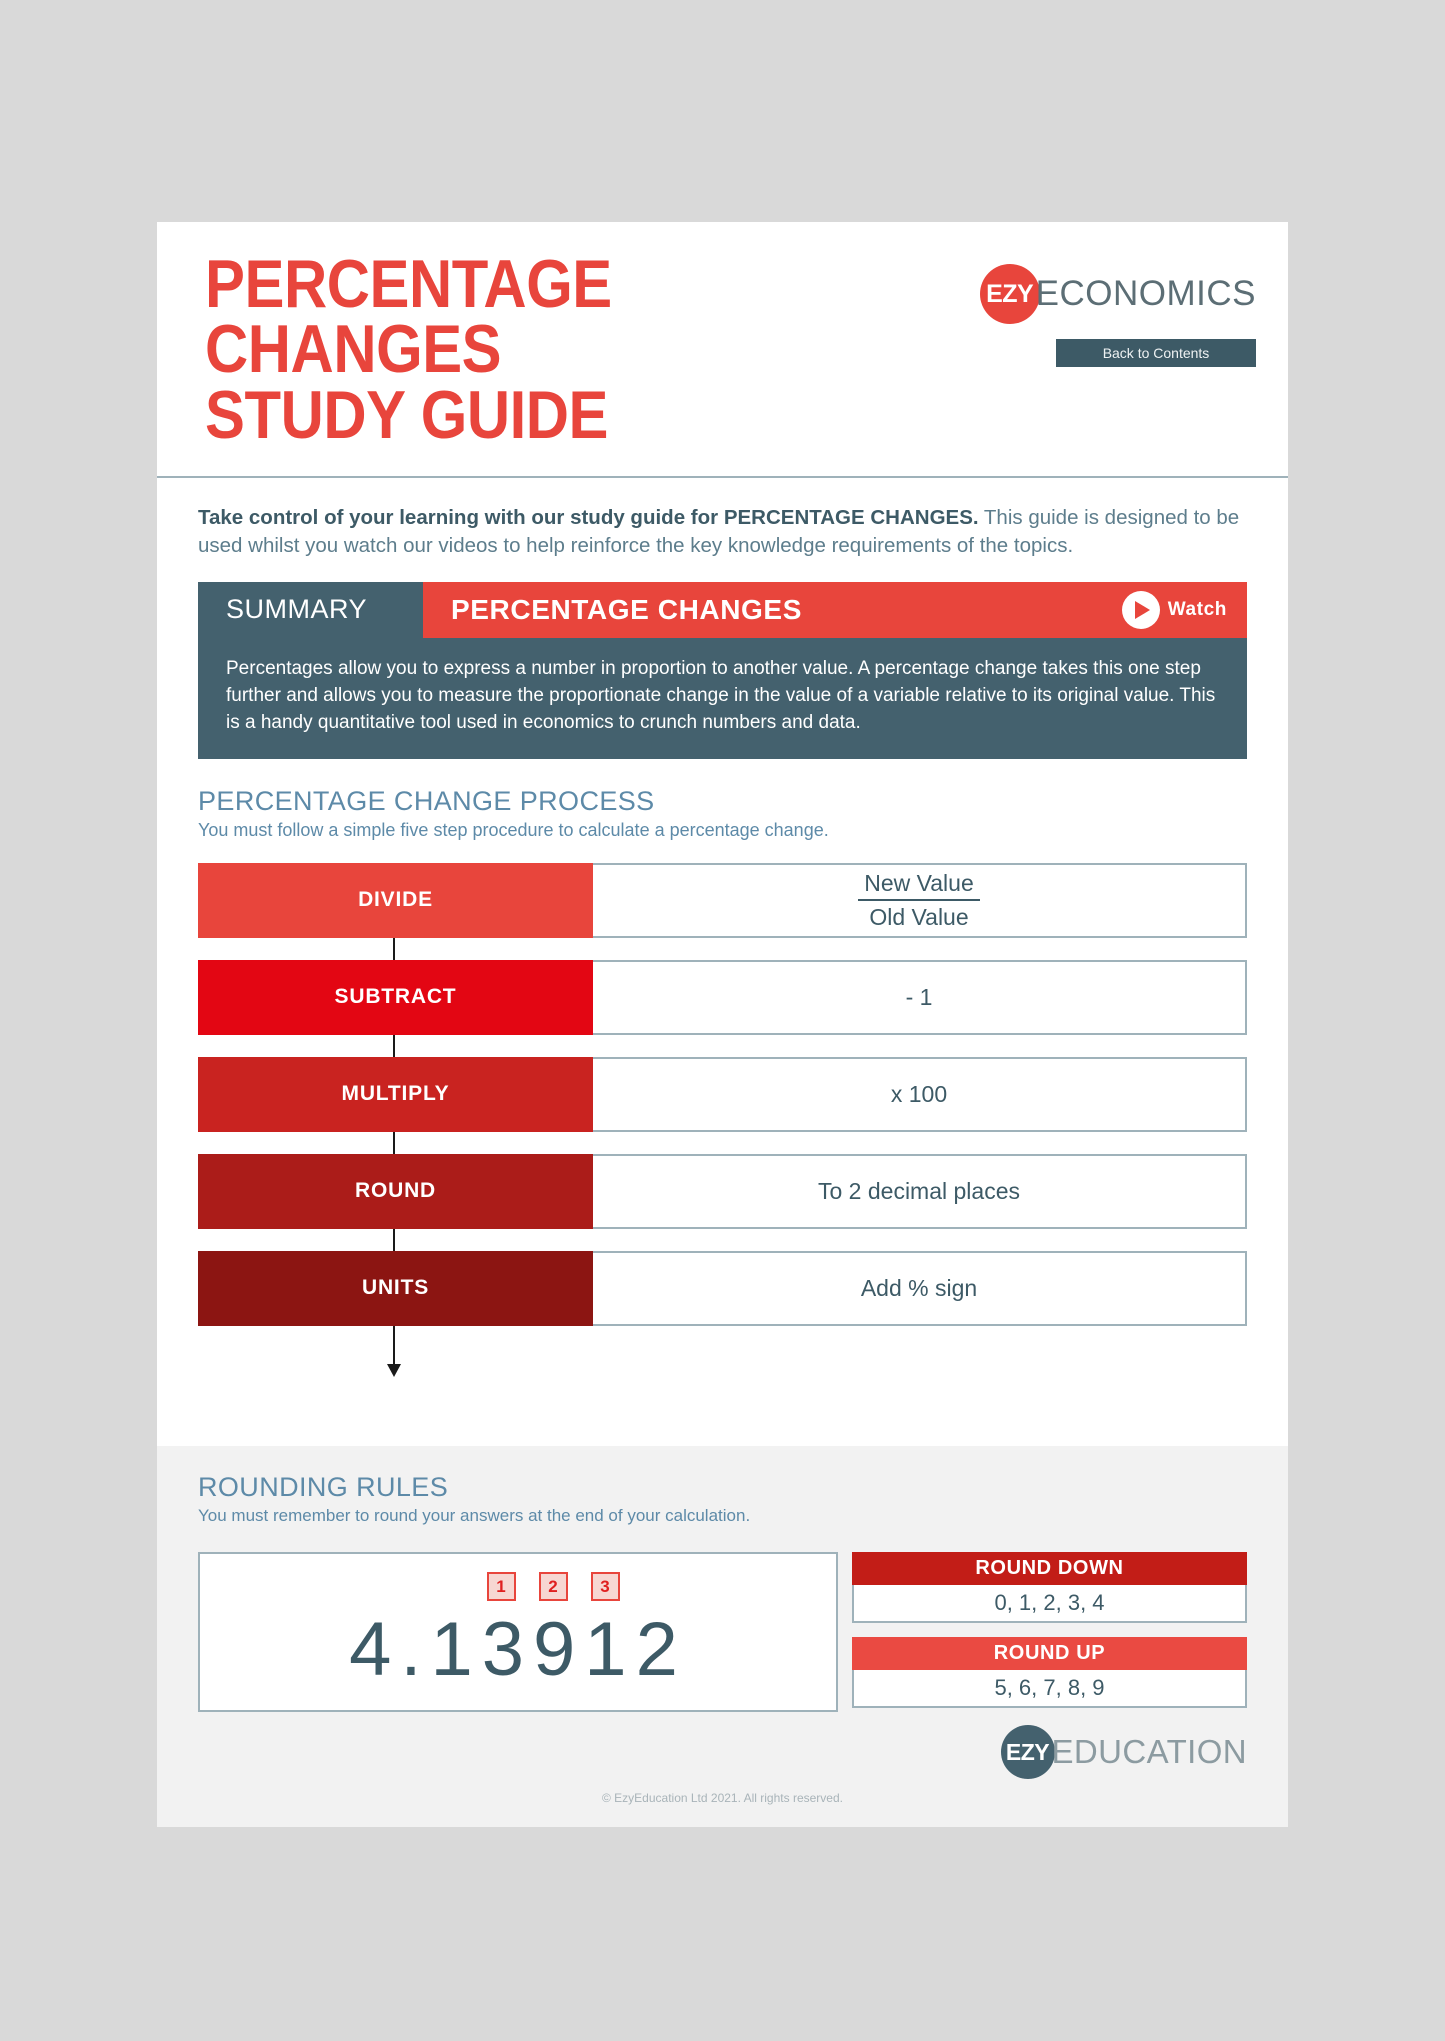  I want to click on ezy-footer-logo-word: EDUCATION, so click(1149, 1751).